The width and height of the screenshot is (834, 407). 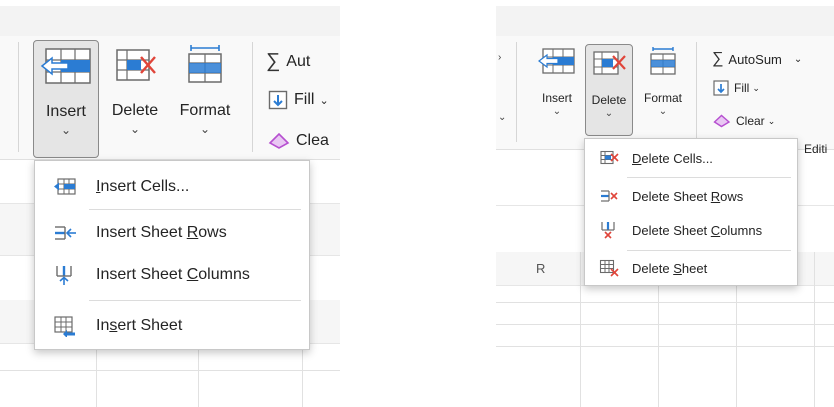 I want to click on delete-sheet-icon, so click(x=609, y=268).